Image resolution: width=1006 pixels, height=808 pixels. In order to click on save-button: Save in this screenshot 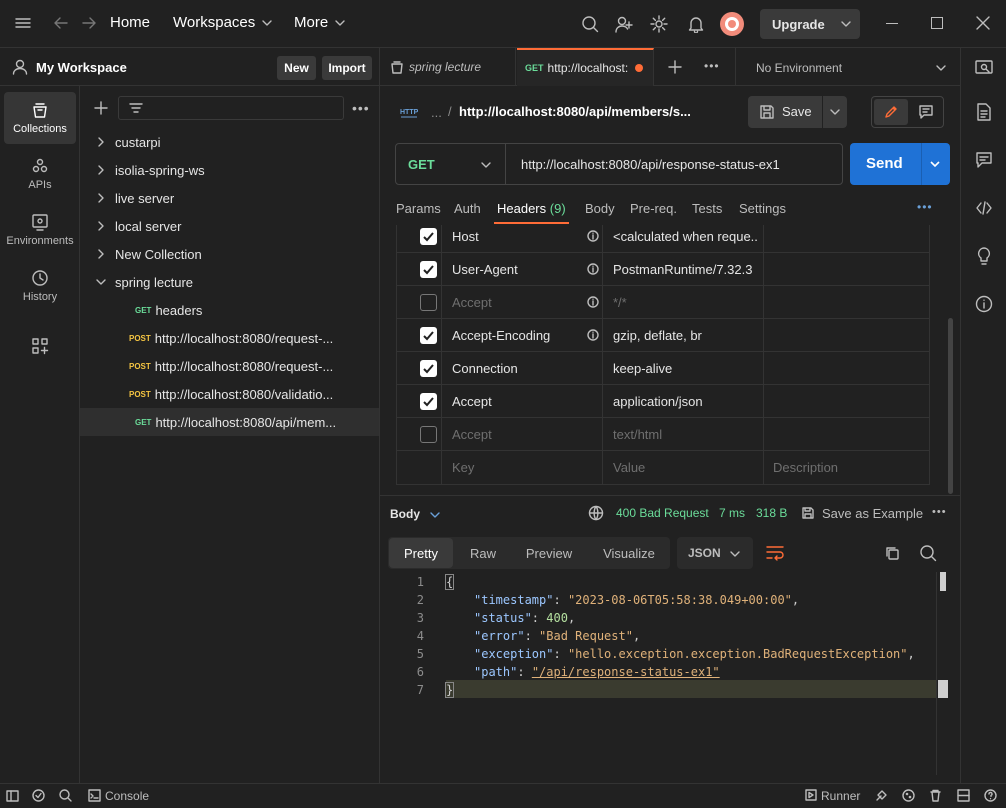, I will do `click(797, 112)`.